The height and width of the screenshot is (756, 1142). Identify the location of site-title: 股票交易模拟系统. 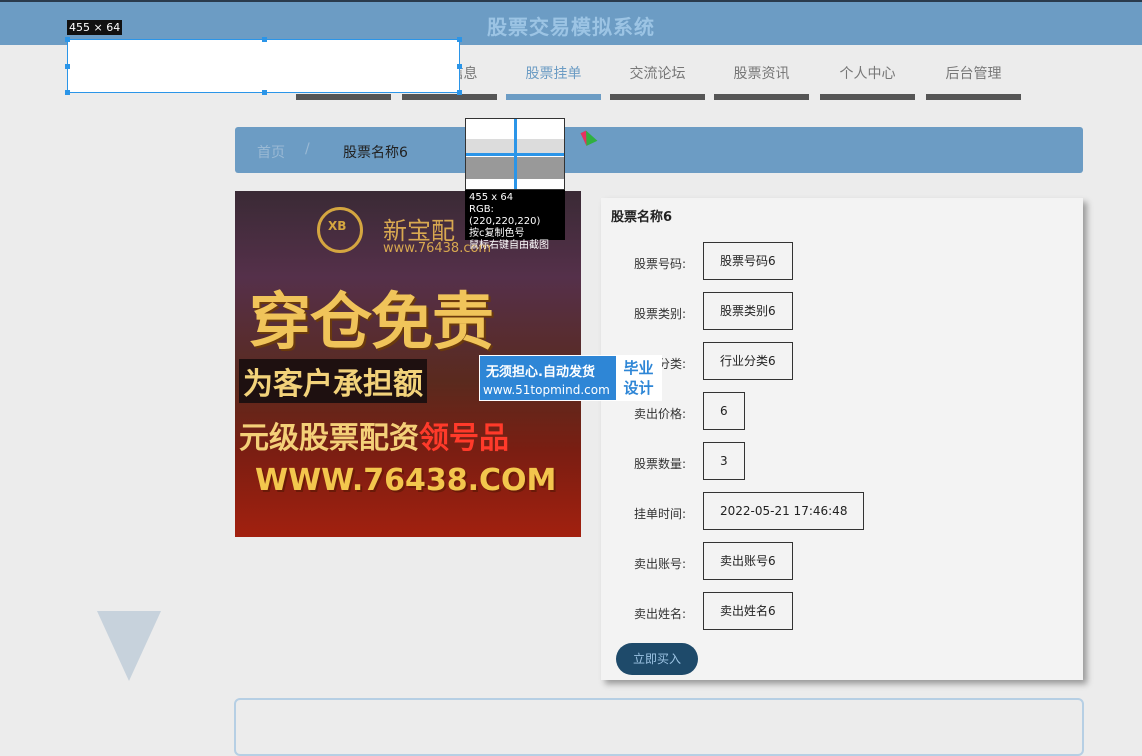
(571, 27).